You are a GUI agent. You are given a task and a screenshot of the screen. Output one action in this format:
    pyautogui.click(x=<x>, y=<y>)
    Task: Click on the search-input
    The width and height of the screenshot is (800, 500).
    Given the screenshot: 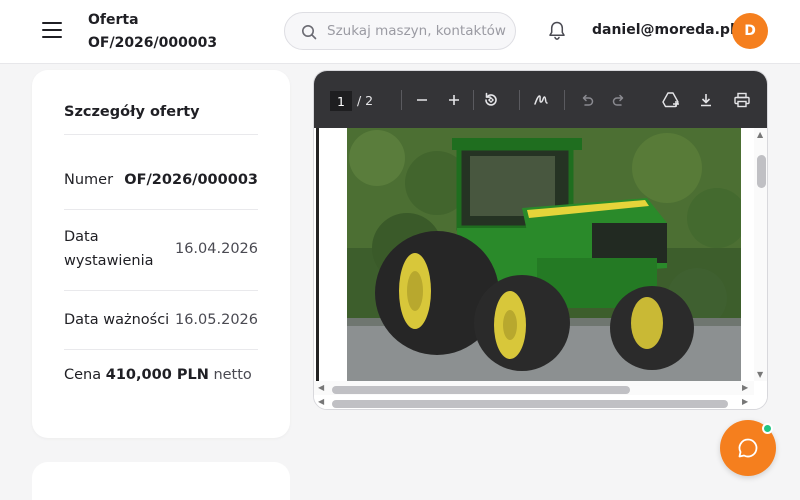 What is the action you would take?
    pyautogui.click(x=419, y=31)
    